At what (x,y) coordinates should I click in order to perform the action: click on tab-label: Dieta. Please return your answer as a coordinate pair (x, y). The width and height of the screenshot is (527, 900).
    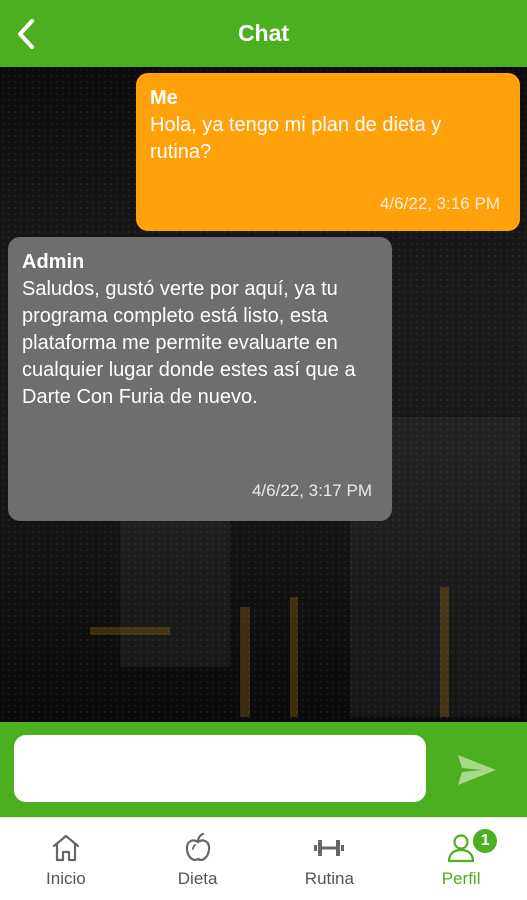
    Looking at the image, I should click on (197, 878).